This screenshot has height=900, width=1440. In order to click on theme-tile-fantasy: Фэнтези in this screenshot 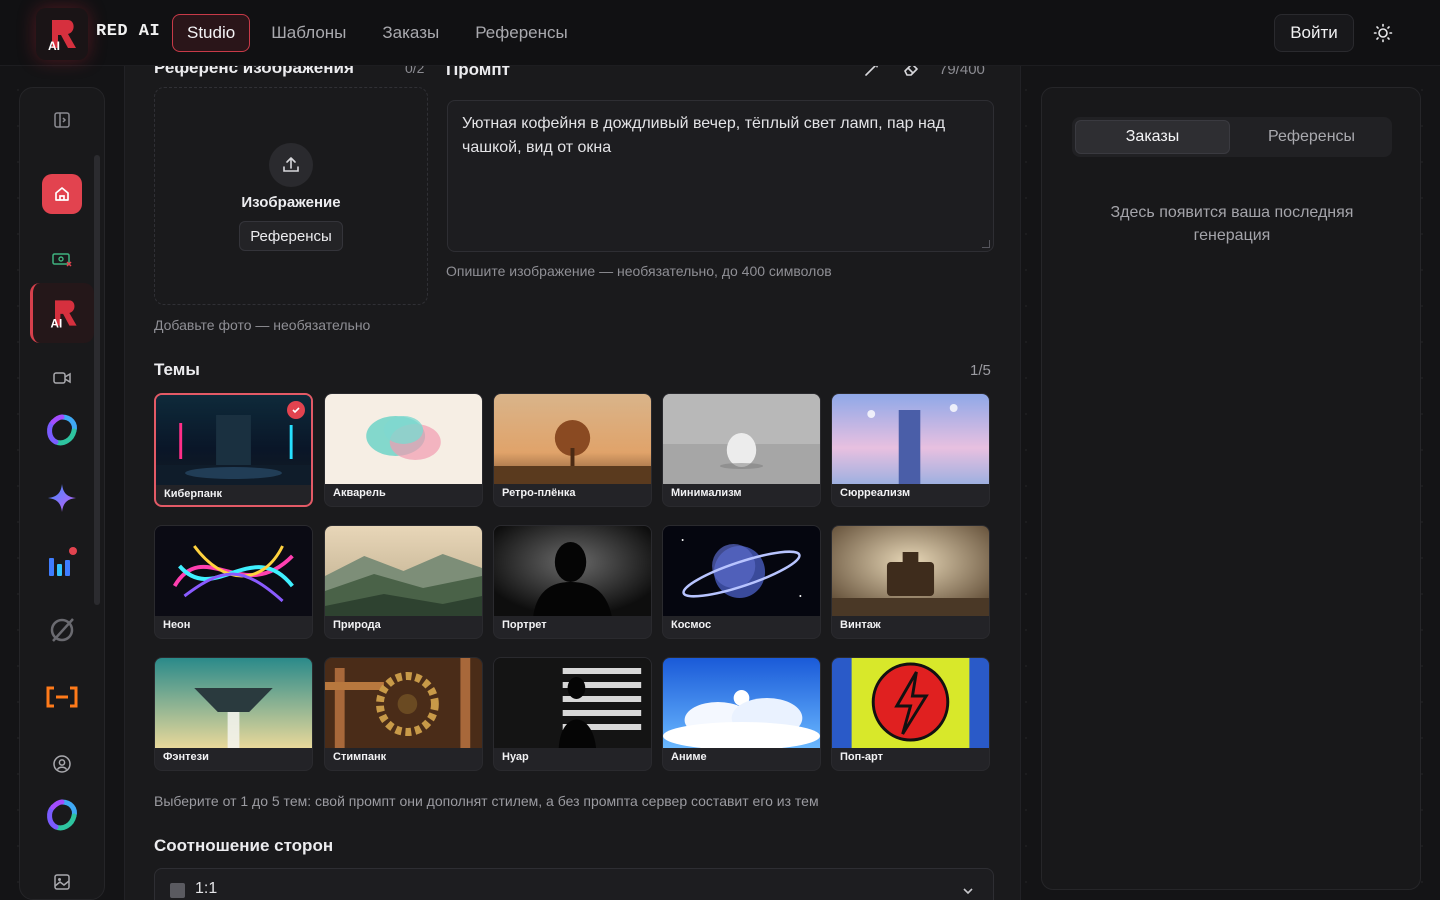, I will do `click(233, 714)`.